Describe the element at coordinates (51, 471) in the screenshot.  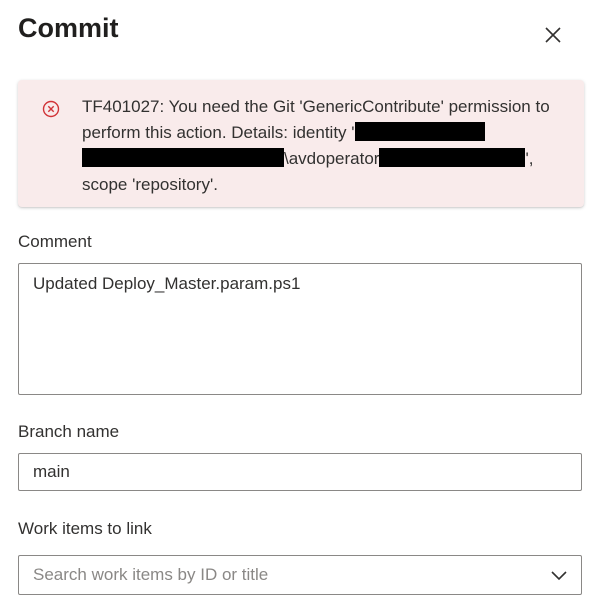
I see `branch-name-value: main` at that location.